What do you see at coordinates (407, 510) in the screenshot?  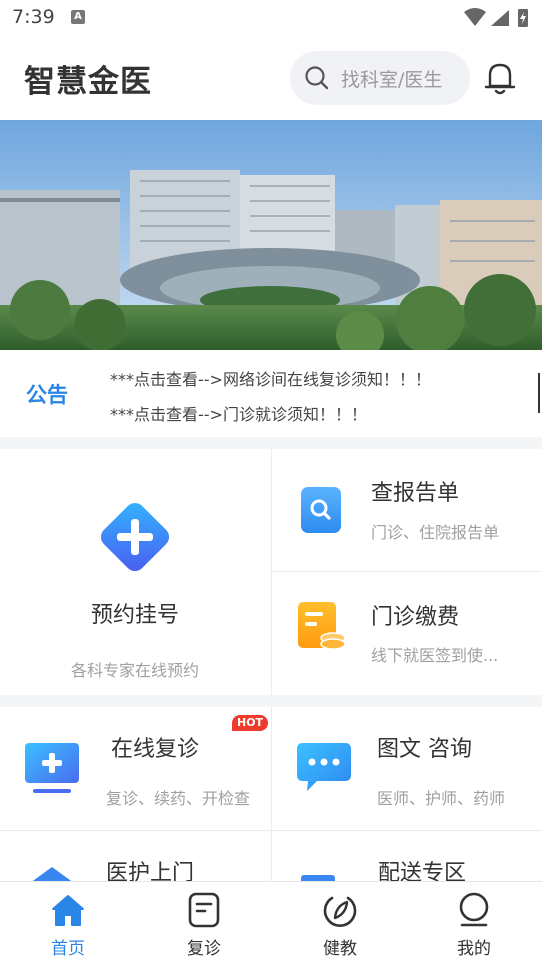 I see `report-card: 查报告单 门诊、住院报告单` at bounding box center [407, 510].